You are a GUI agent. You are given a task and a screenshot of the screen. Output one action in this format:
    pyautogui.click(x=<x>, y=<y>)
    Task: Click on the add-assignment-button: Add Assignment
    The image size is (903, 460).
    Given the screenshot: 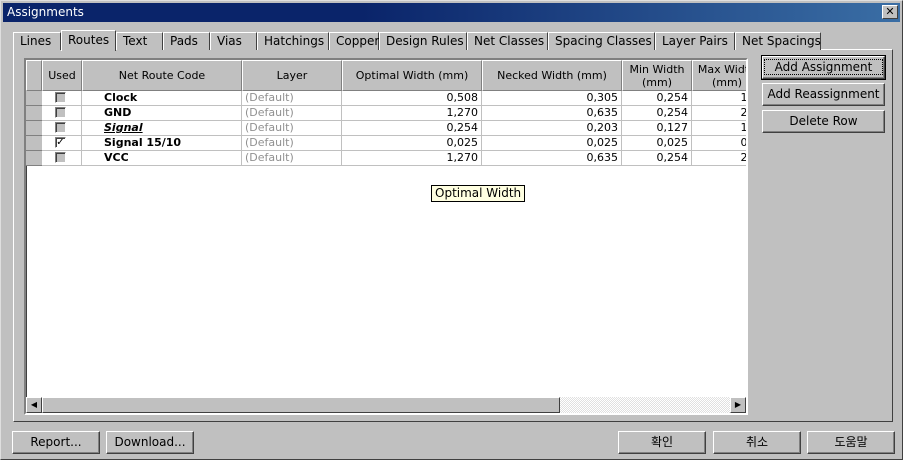 What is the action you would take?
    pyautogui.click(x=823, y=67)
    